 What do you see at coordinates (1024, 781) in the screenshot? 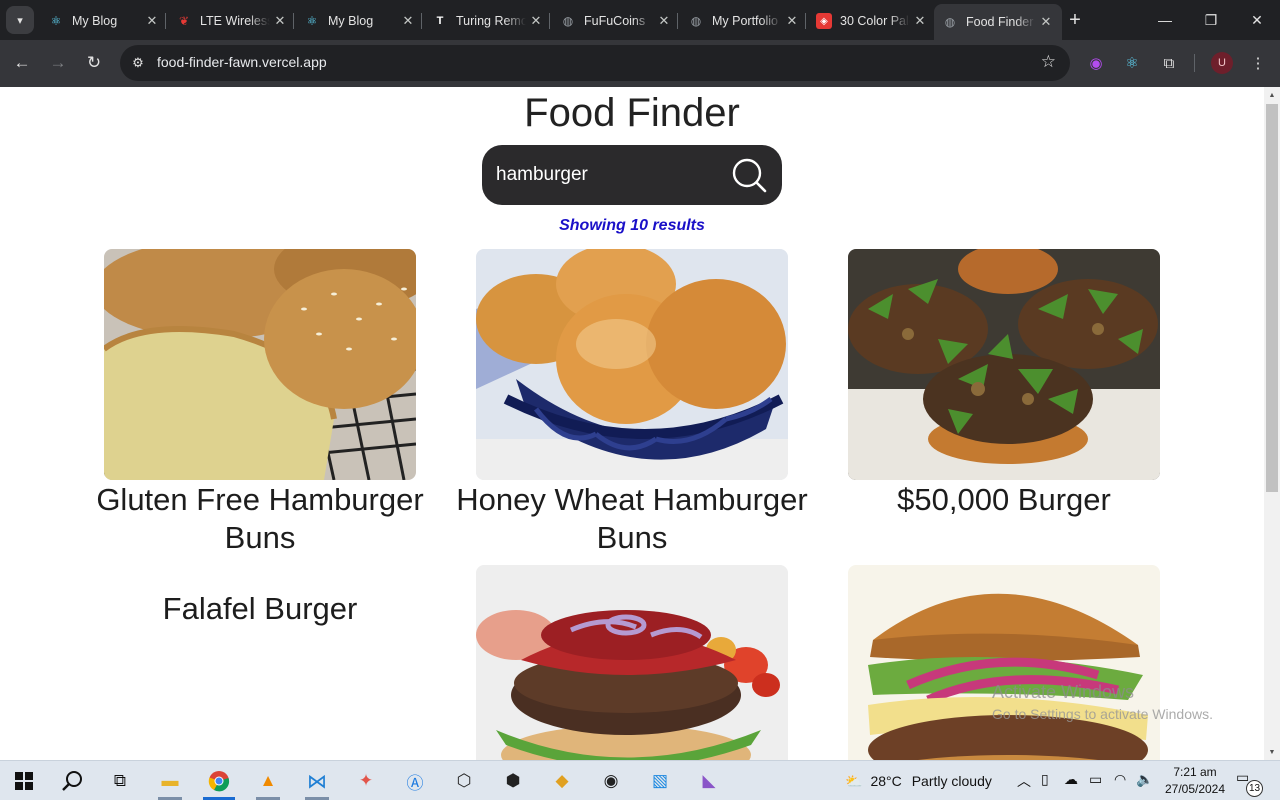
I see `show-hidden-icons-chevron: ︿` at bounding box center [1024, 781].